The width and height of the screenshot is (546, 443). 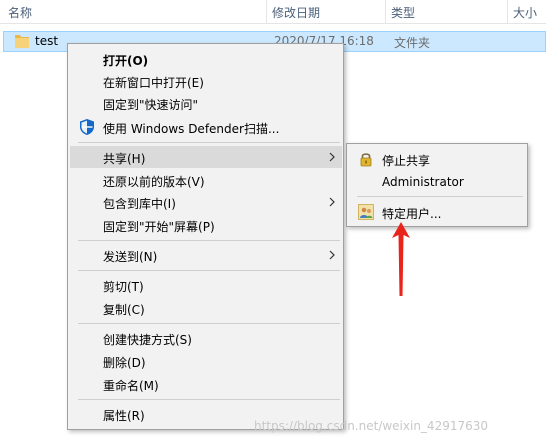 I want to click on submenu-separator, so click(x=440, y=196).